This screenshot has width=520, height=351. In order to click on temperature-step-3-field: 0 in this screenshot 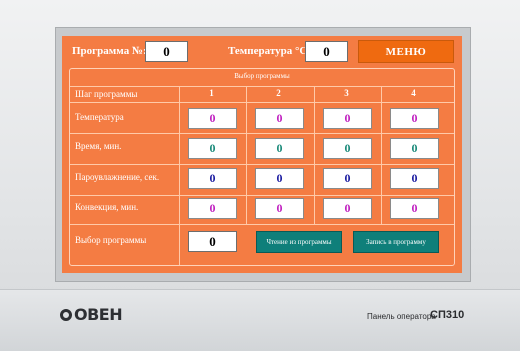, I will do `click(347, 118)`.